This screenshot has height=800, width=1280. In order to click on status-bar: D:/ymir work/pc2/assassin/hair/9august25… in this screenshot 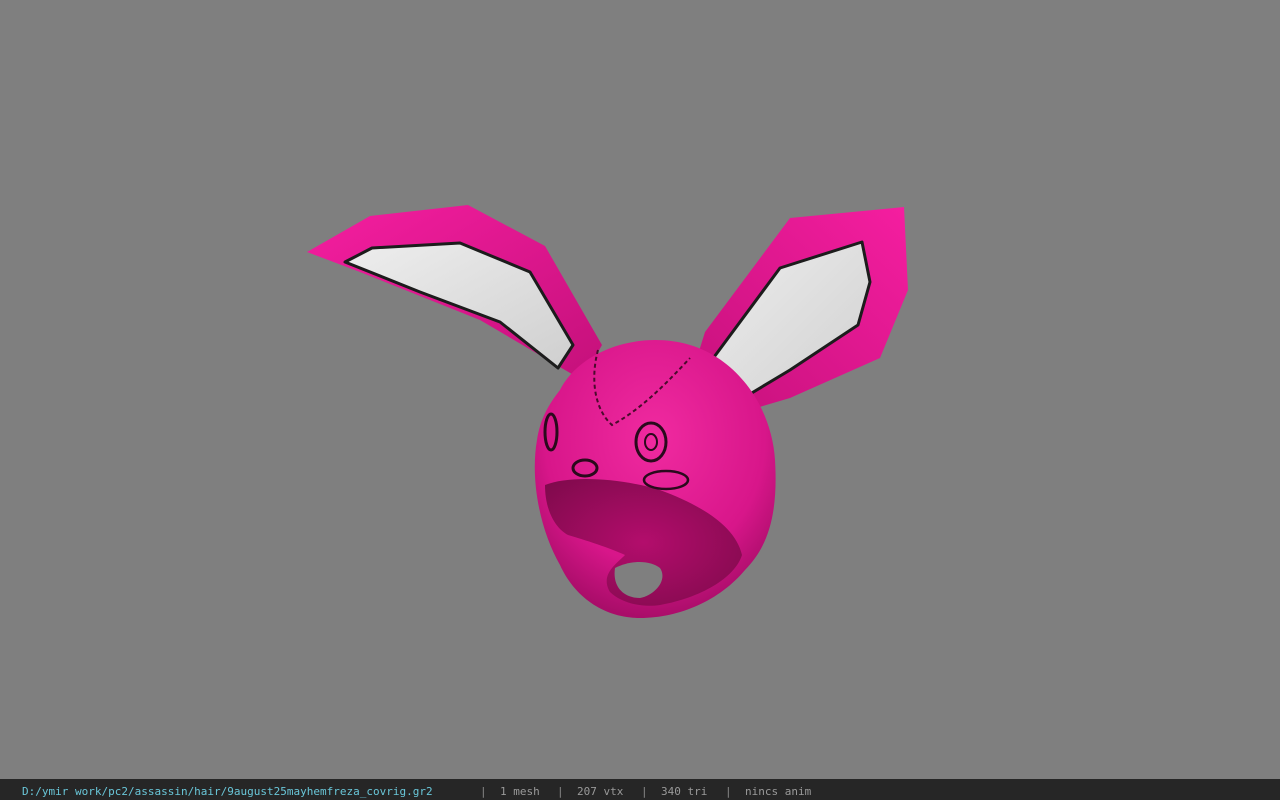, I will do `click(640, 789)`.